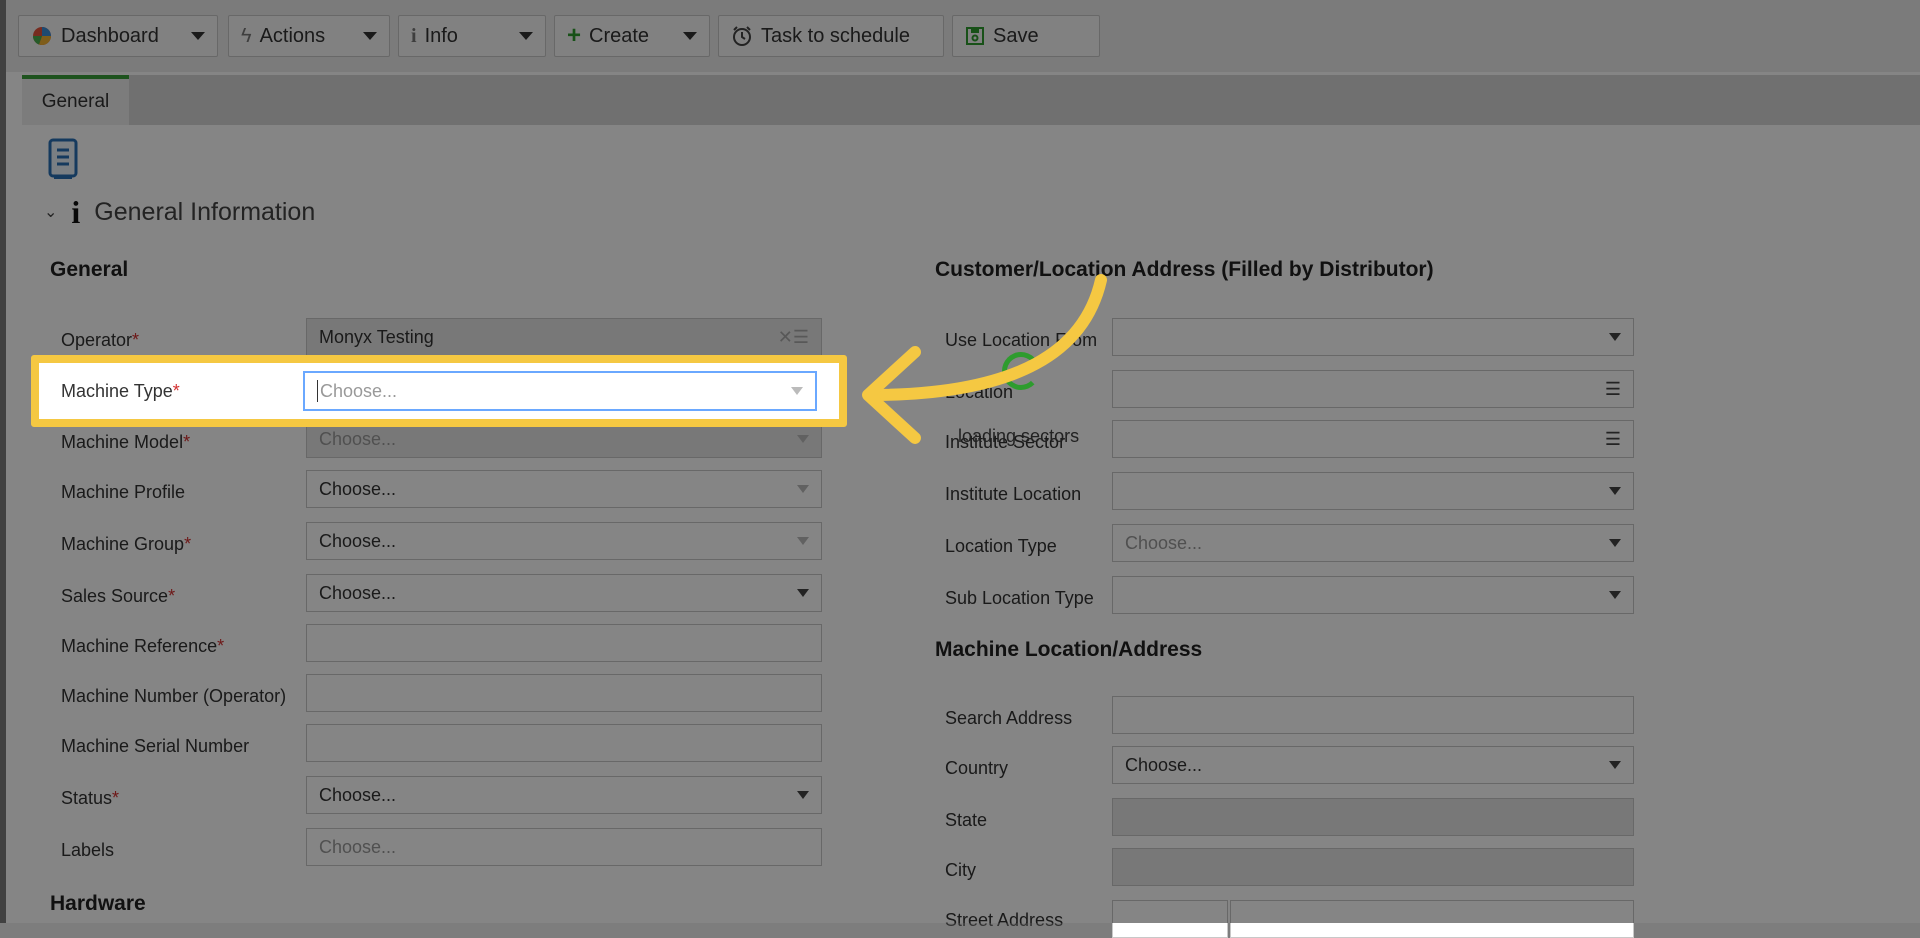 Image resolution: width=1920 pixels, height=938 pixels. I want to click on sub-location-type-select, so click(1373, 595).